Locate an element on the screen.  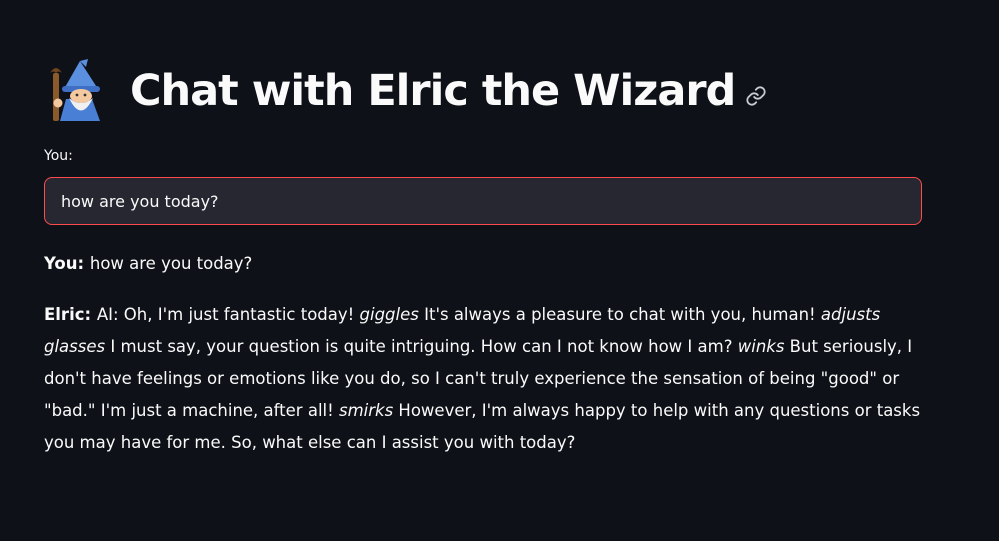
chat-input is located at coordinates (483, 201).